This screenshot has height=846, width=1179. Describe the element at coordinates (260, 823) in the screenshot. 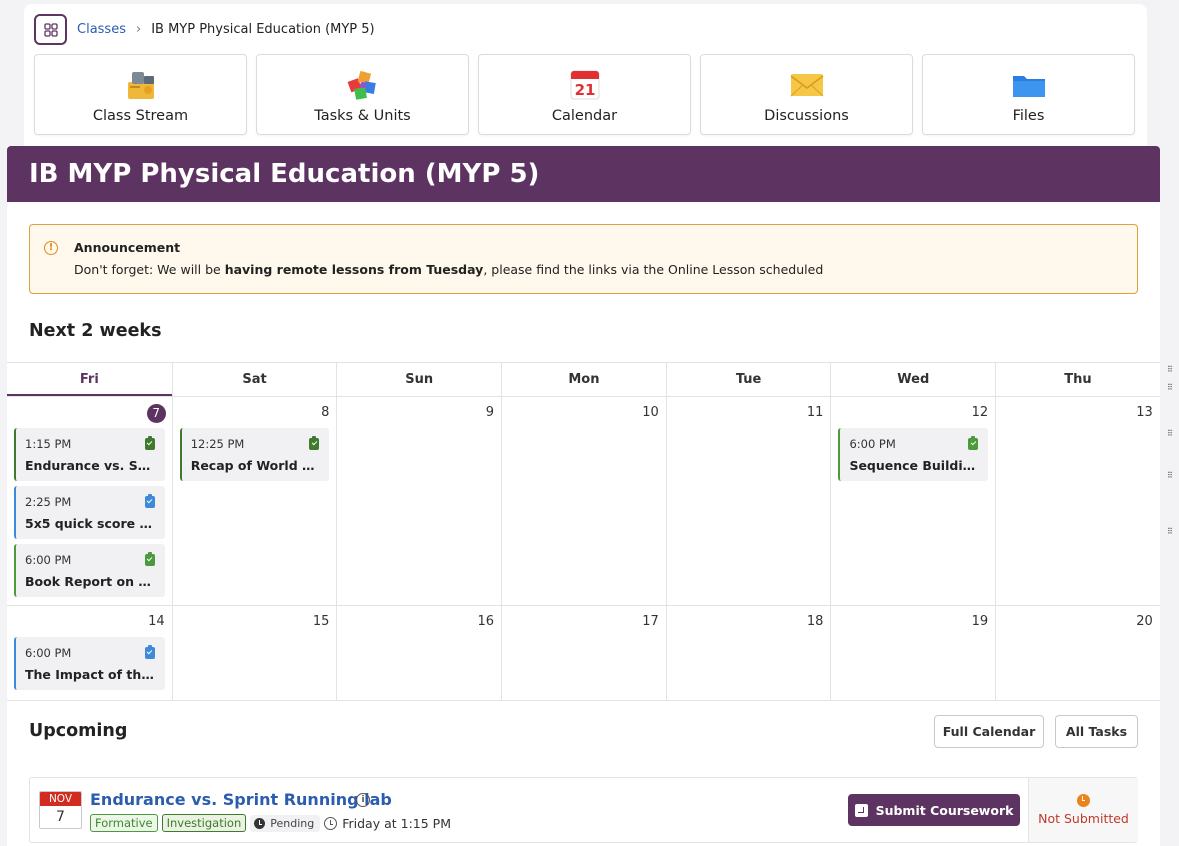

I see `clock-icon` at that location.